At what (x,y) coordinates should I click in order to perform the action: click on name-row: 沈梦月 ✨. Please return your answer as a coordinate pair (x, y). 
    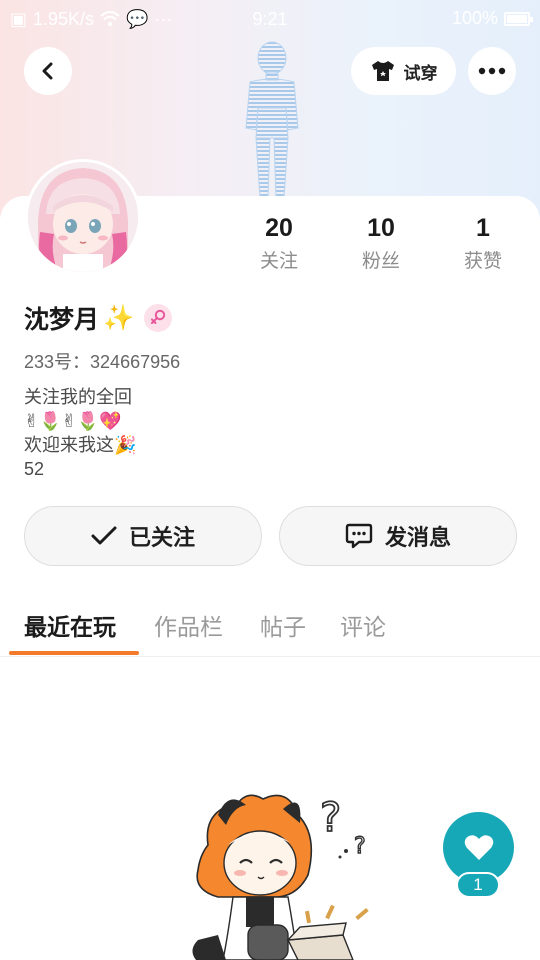
    Looking at the image, I should click on (98, 318).